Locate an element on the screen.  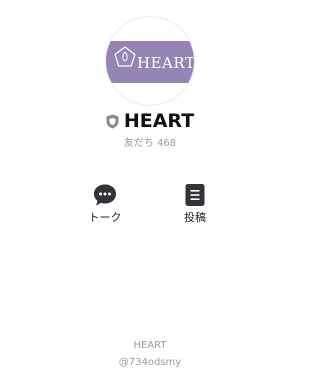
chat-bubble-icon is located at coordinates (105, 195).